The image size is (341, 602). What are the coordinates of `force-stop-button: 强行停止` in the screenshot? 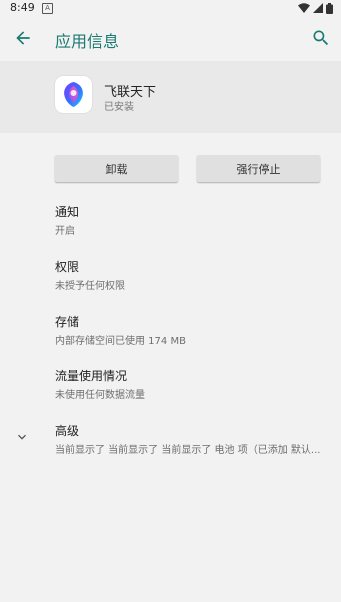 It's located at (258, 168).